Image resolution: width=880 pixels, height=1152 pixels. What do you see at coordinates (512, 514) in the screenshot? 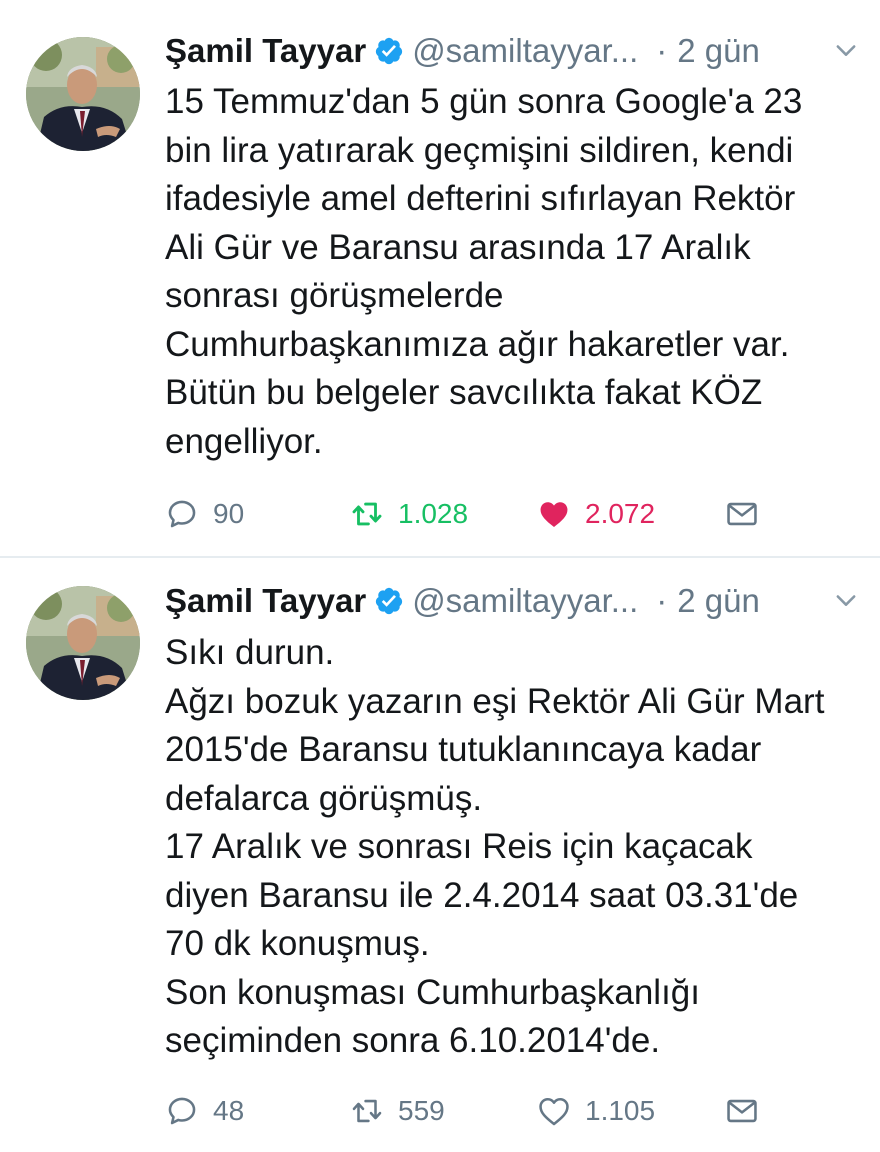
I see `tweet-actions: 90 1.028 2.072` at bounding box center [512, 514].